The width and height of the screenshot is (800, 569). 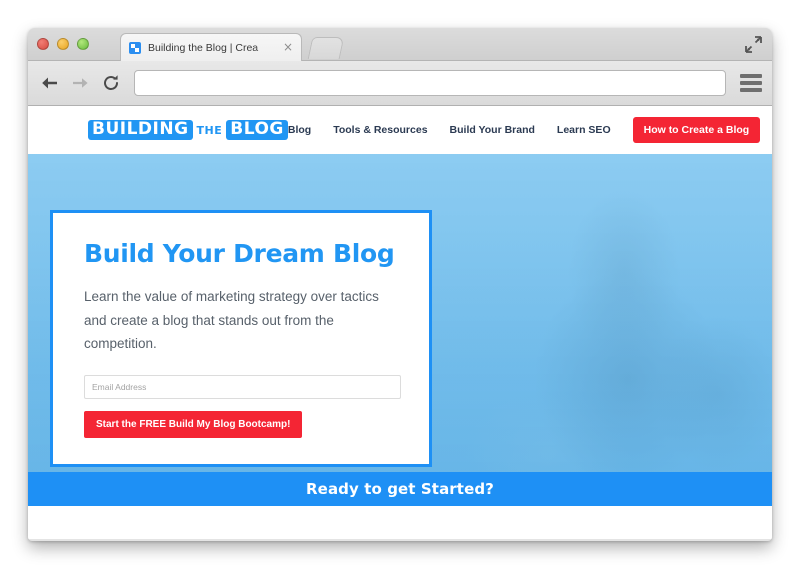 I want to click on hero-title: Build Your Dream Blog, so click(x=239, y=253).